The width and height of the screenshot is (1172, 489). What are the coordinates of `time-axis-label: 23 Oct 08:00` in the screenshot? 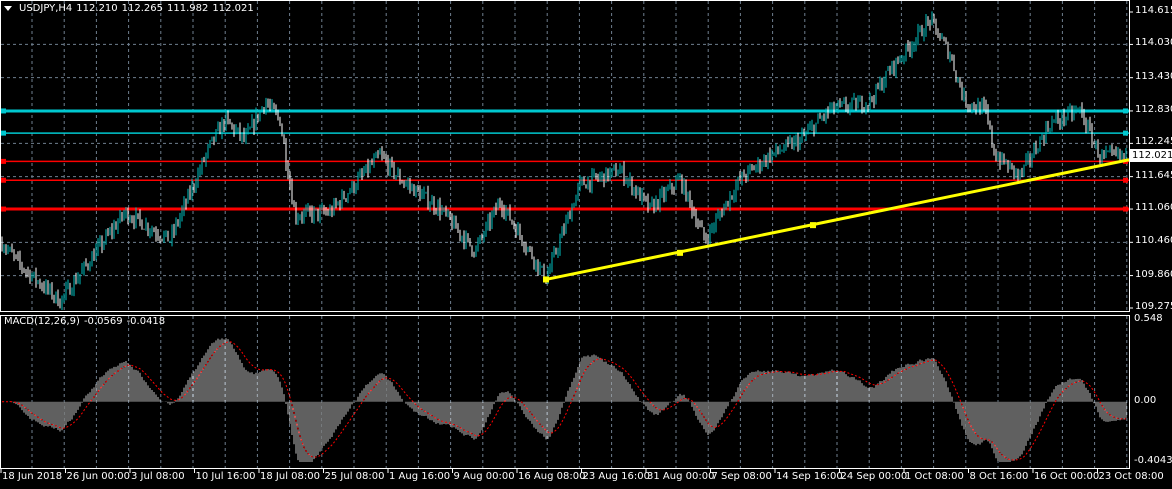 It's located at (1131, 476).